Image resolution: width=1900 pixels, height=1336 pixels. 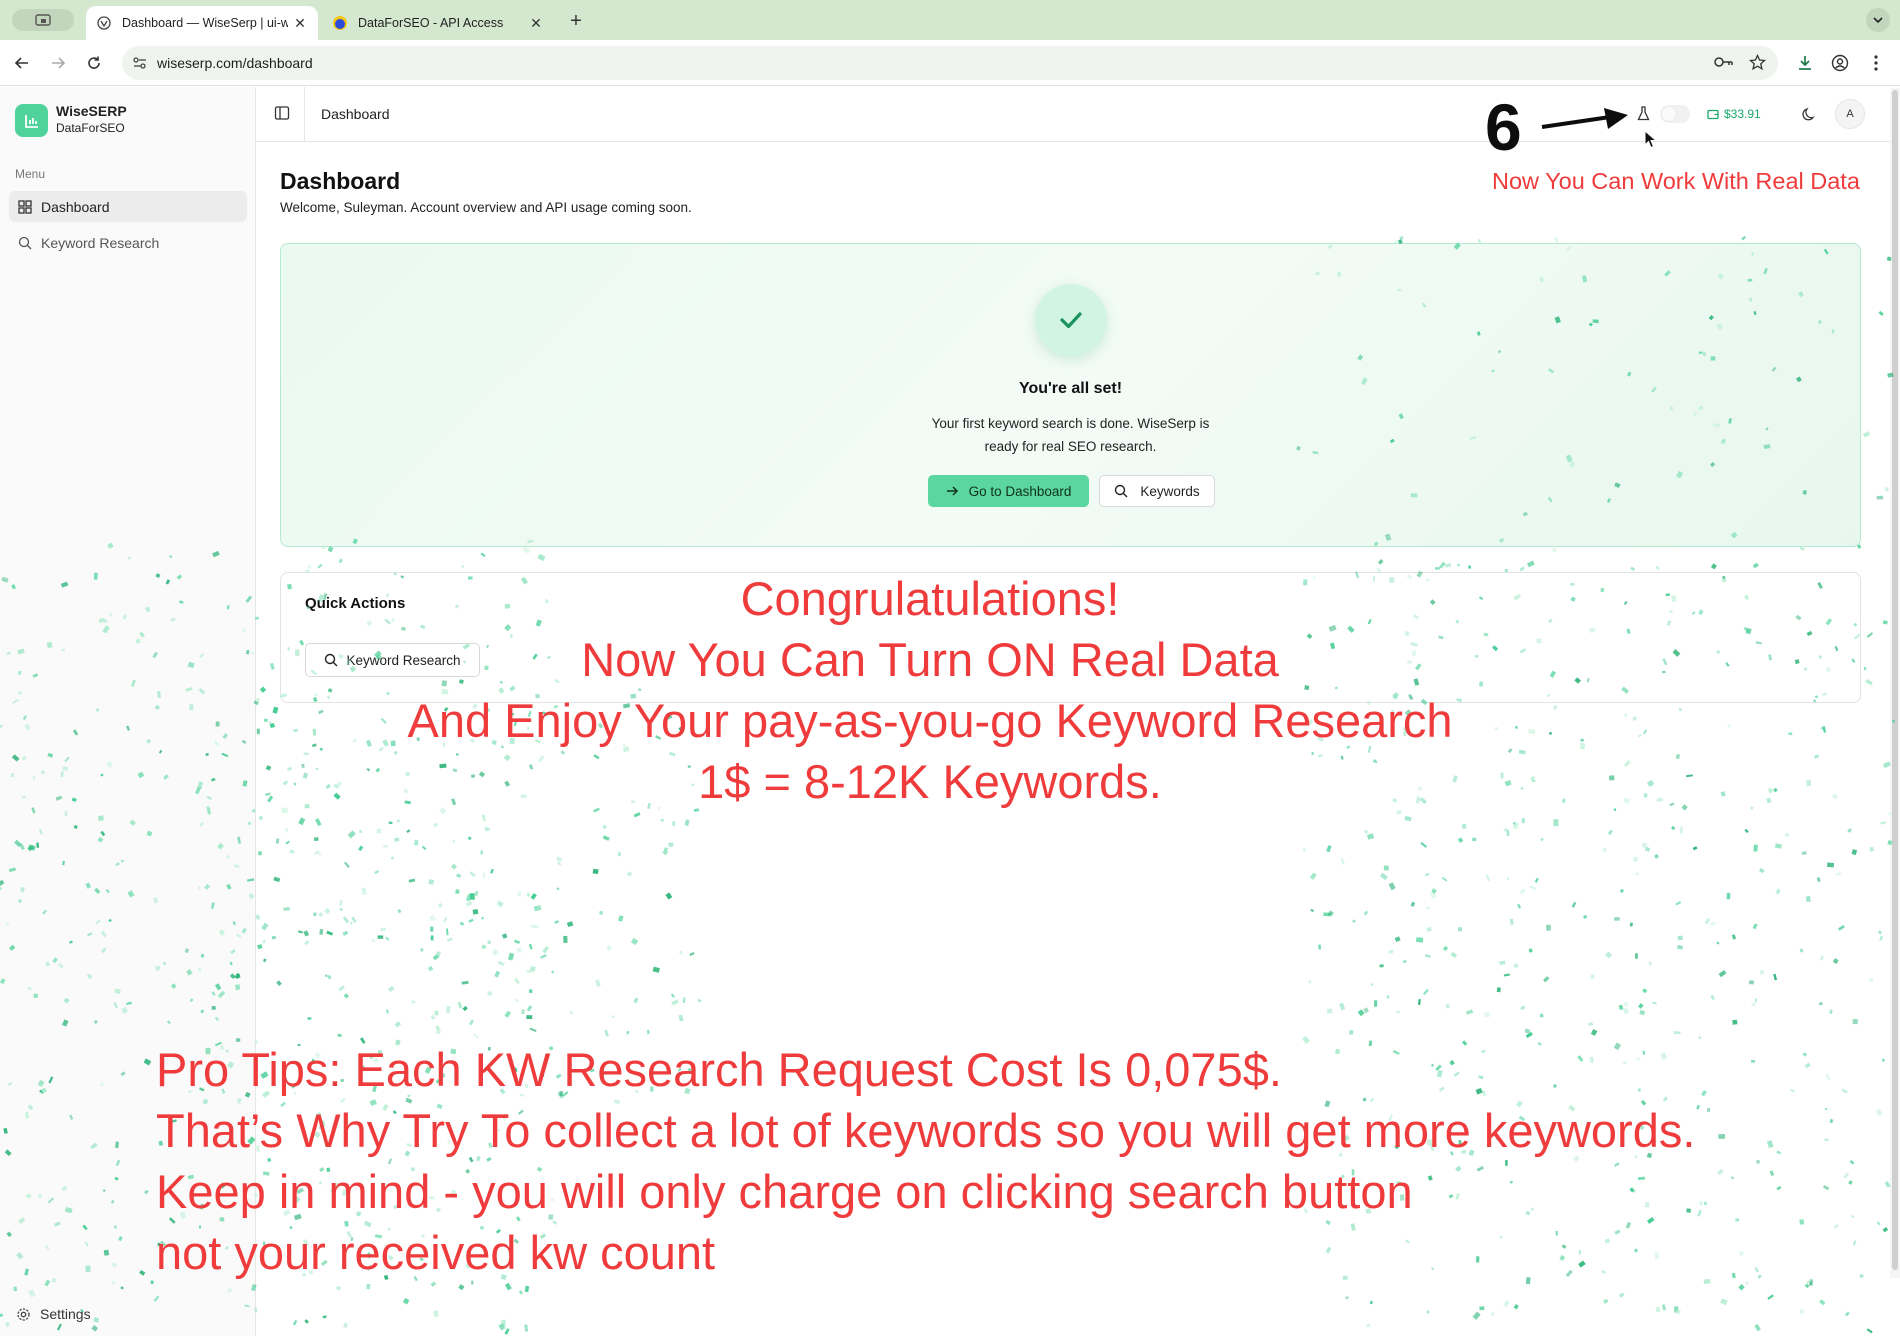 I want to click on new-tab-plus-icon: +, so click(x=576, y=21).